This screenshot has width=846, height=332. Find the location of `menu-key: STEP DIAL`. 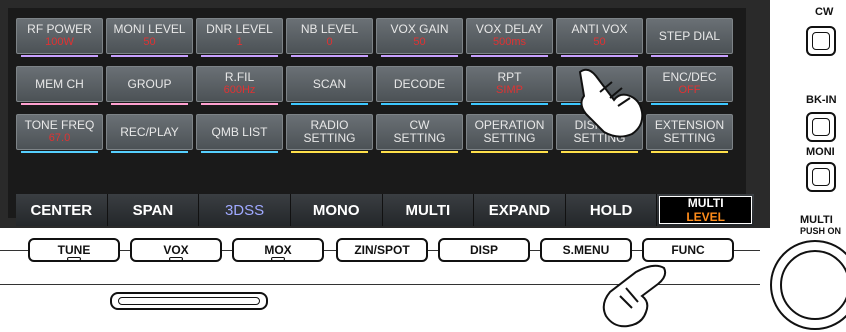

menu-key: STEP DIAL is located at coordinates (689, 37).